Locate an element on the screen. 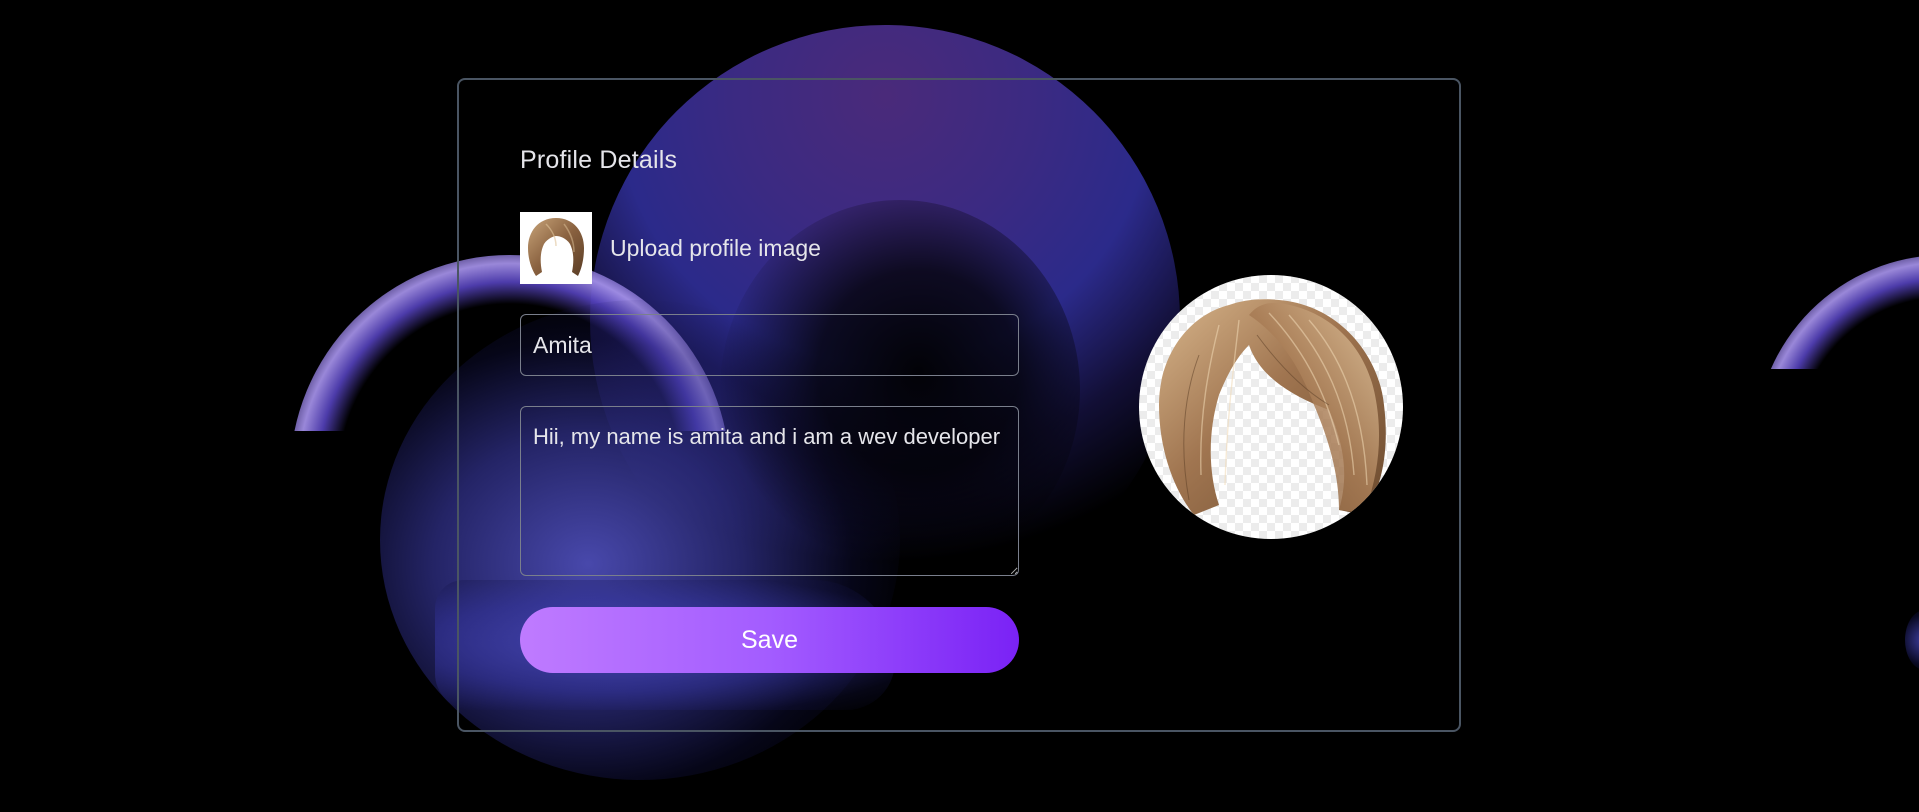 The image size is (1919, 812). page-title: Profile Details is located at coordinates (599, 160).